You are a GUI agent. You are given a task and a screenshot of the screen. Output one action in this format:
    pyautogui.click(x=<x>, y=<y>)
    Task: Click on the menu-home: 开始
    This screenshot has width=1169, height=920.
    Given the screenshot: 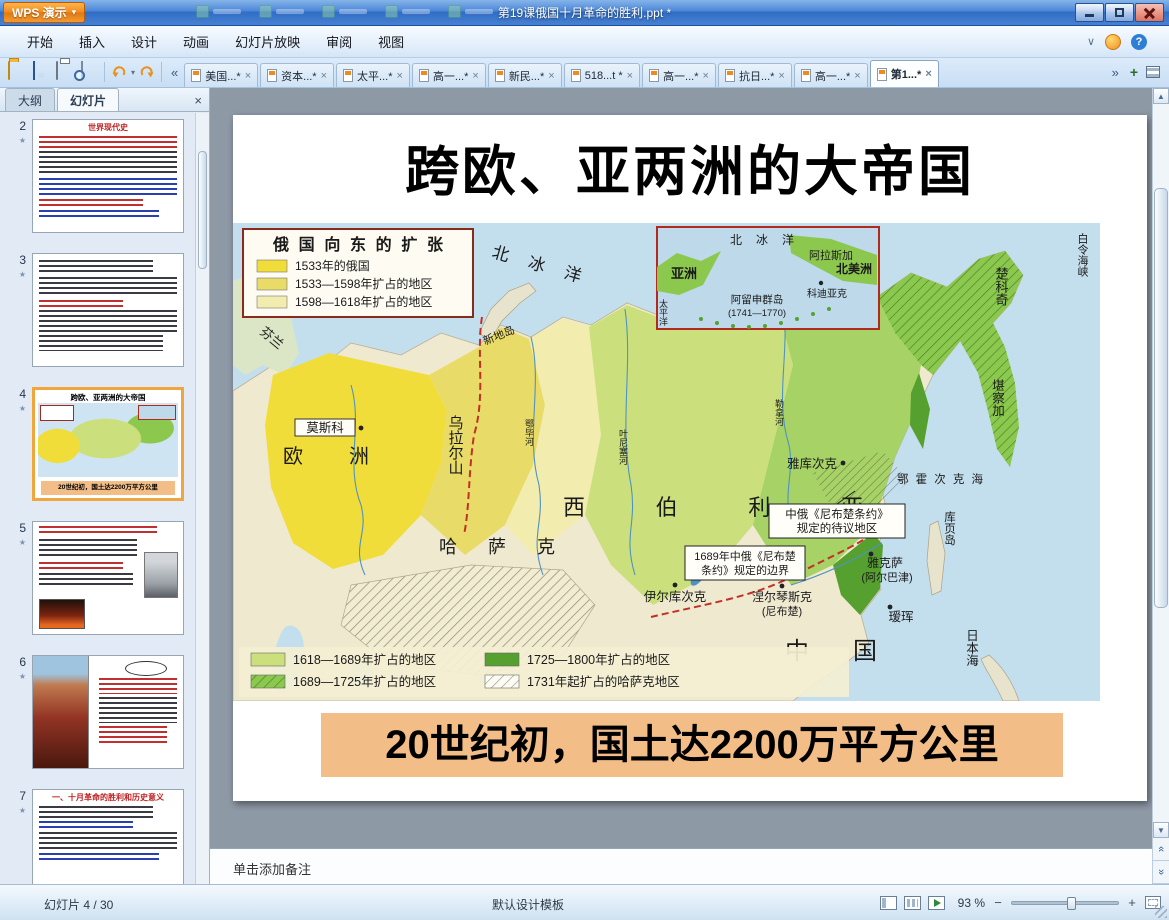 What is the action you would take?
    pyautogui.click(x=40, y=41)
    